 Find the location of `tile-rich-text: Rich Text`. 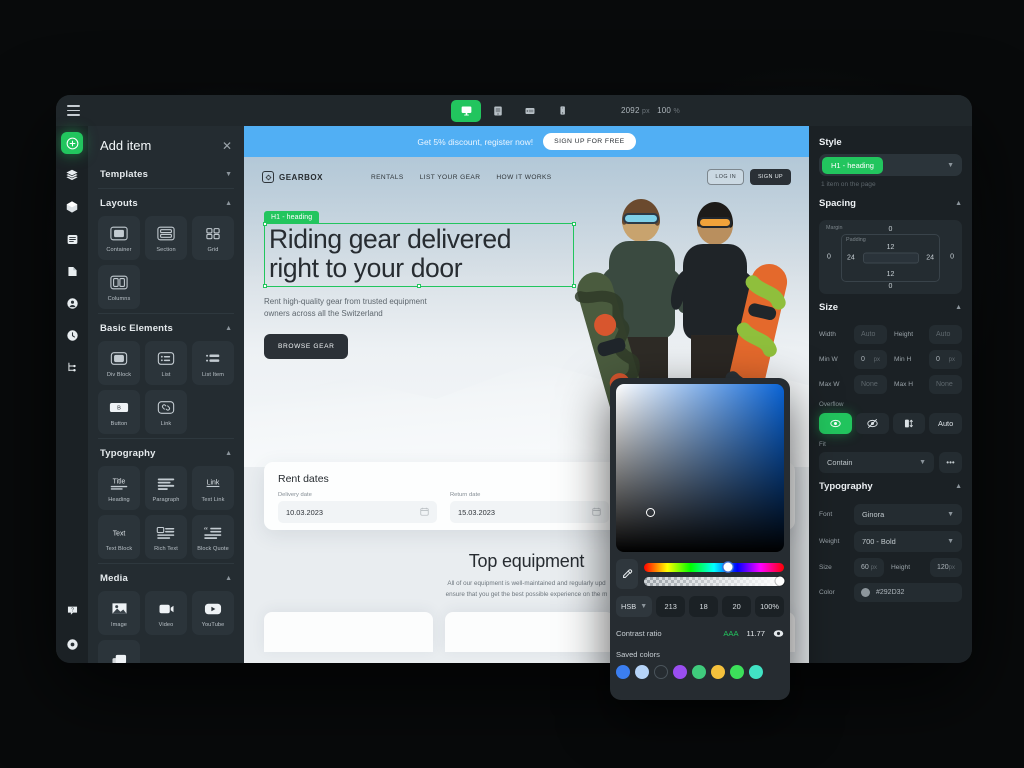

tile-rich-text: Rich Text is located at coordinates (166, 537).